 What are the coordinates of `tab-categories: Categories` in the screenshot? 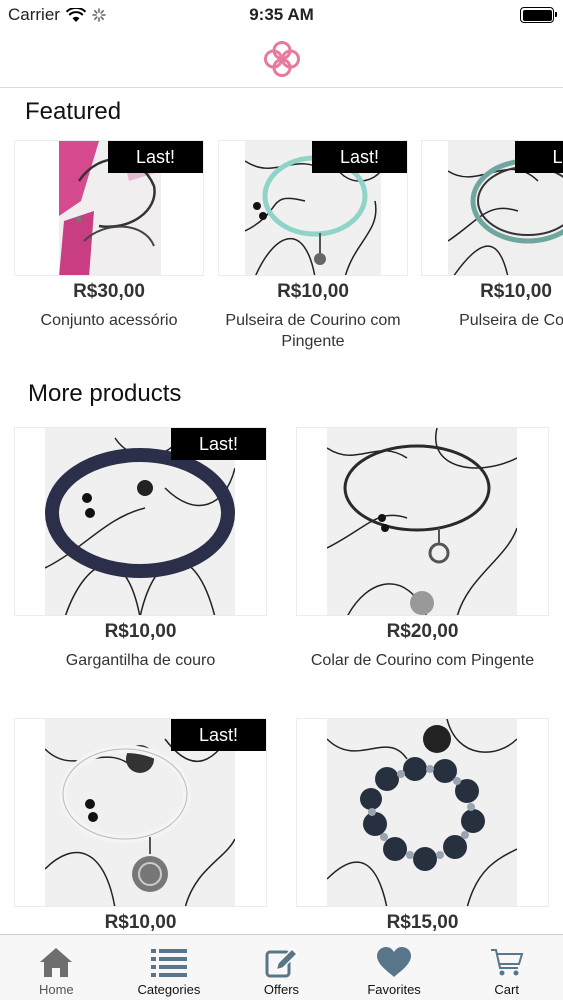 It's located at (169, 967).